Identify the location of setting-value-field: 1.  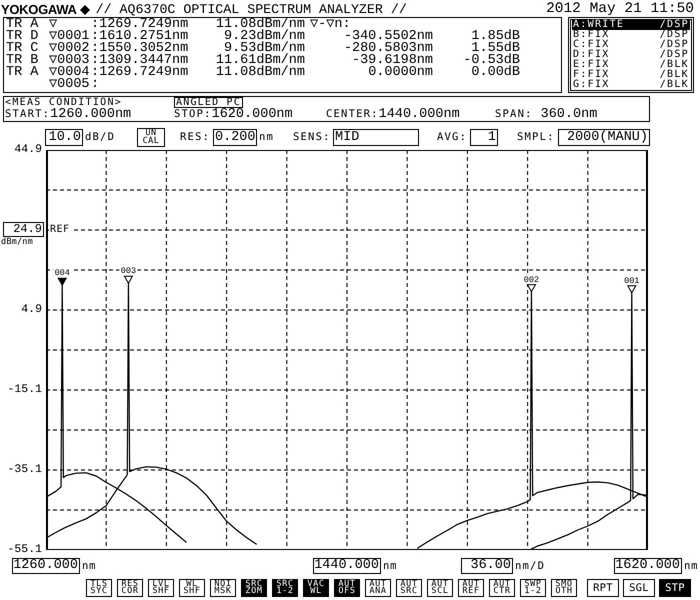
(484, 137).